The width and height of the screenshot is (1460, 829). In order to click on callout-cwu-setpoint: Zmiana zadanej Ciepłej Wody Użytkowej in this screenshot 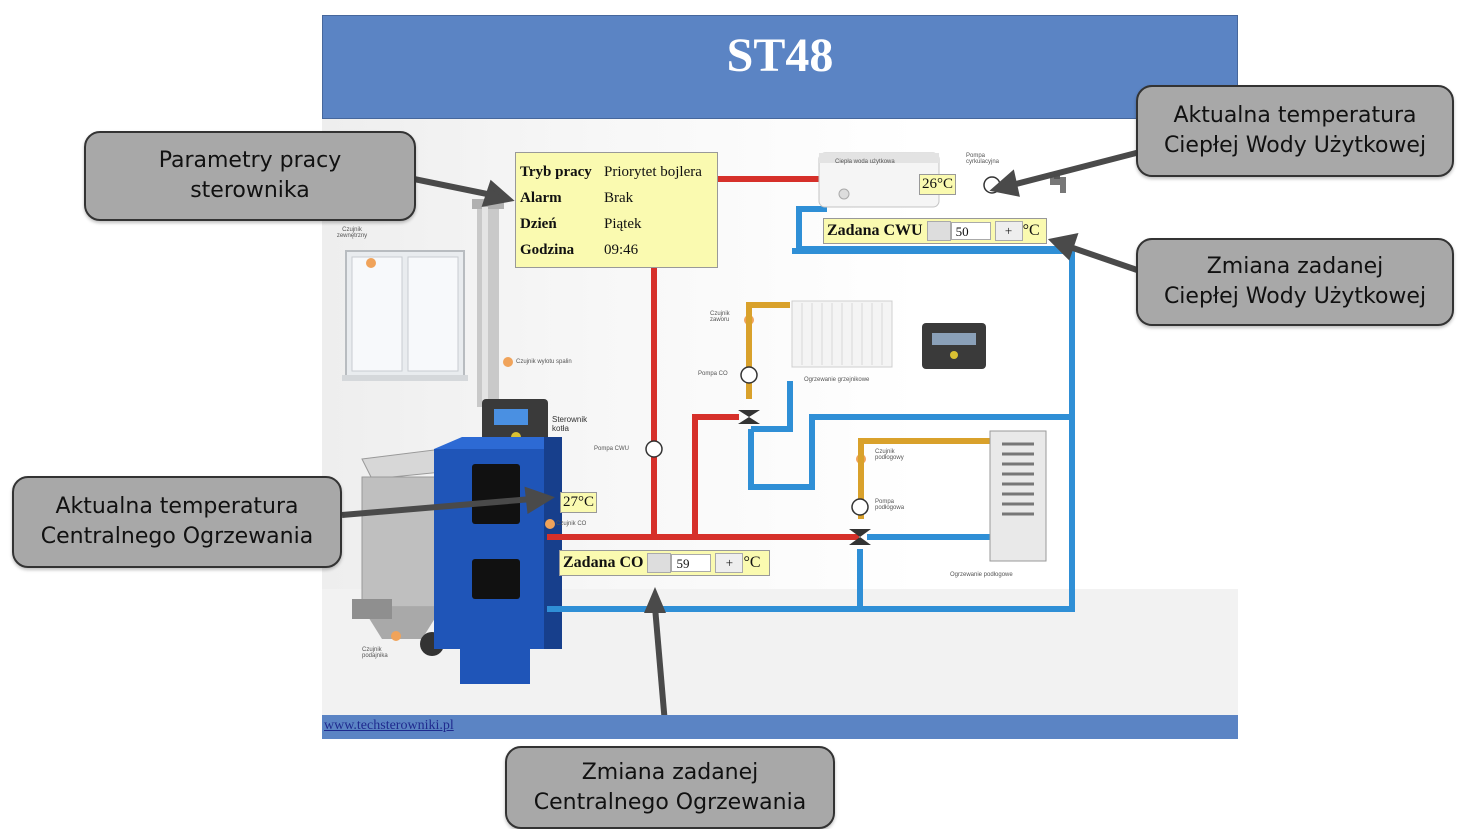, I will do `click(1295, 282)`.